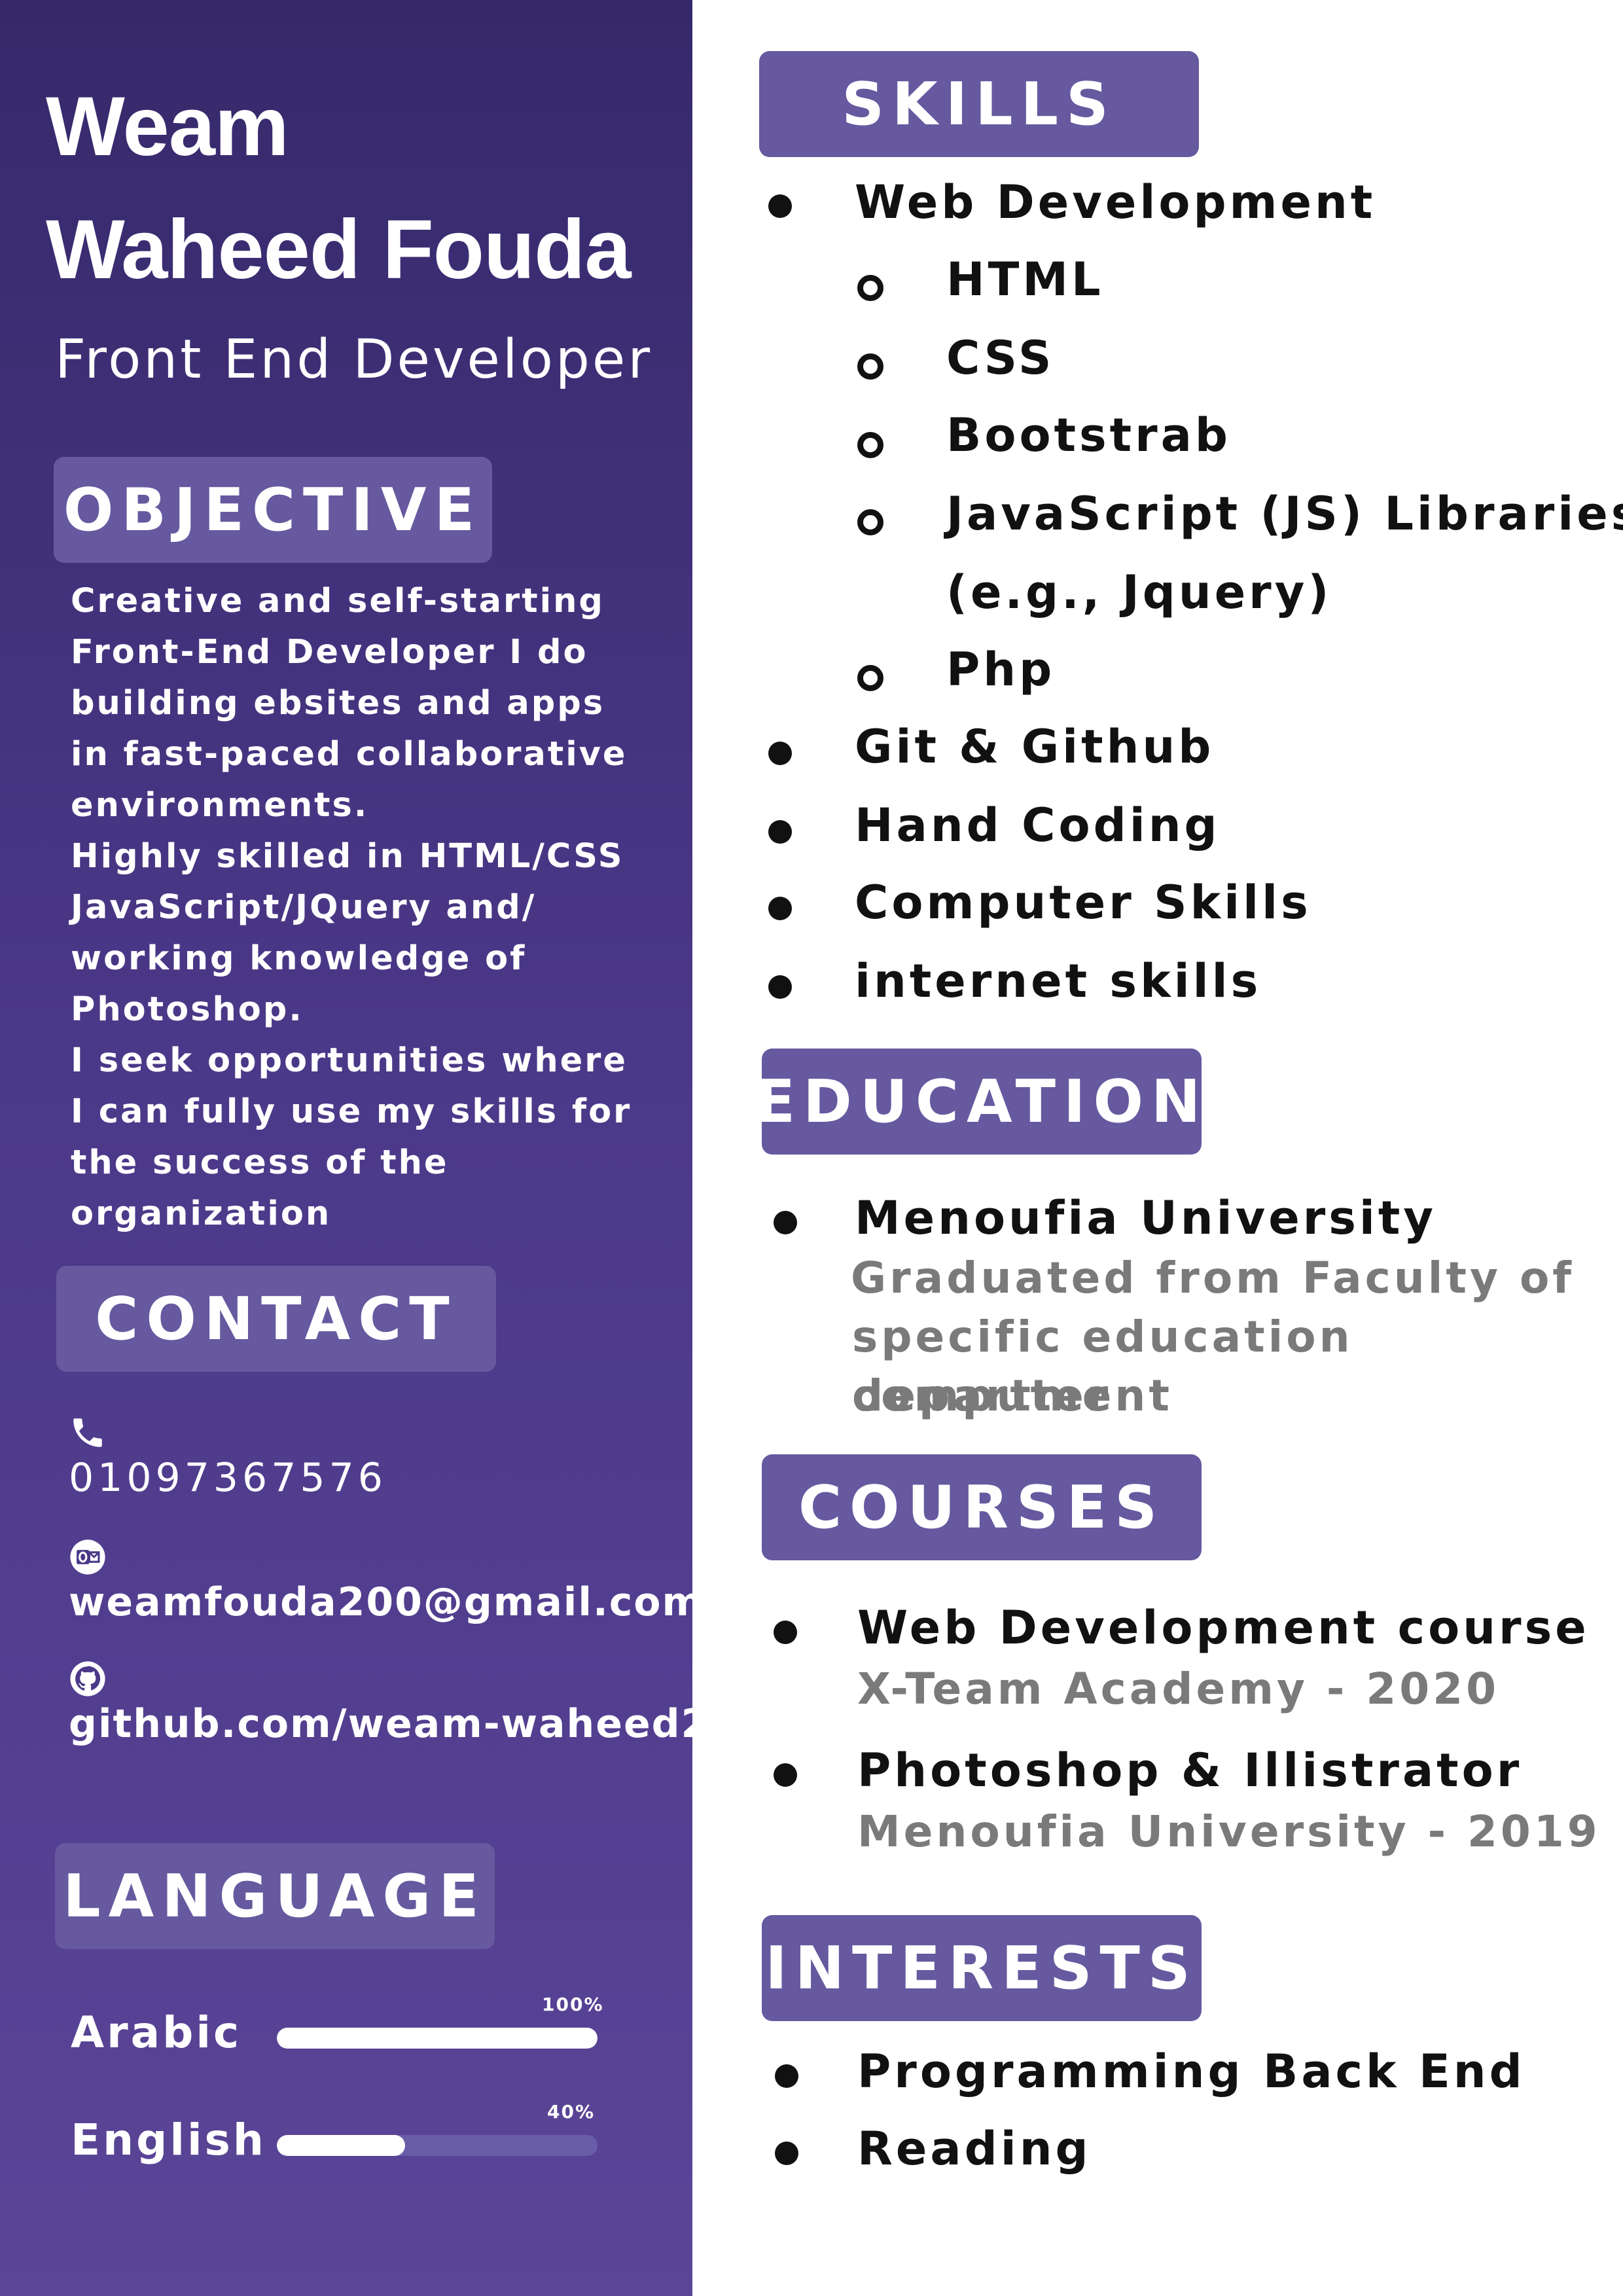 The height and width of the screenshot is (2296, 1623). I want to click on phone-number: 01097367576, so click(376, 1478).